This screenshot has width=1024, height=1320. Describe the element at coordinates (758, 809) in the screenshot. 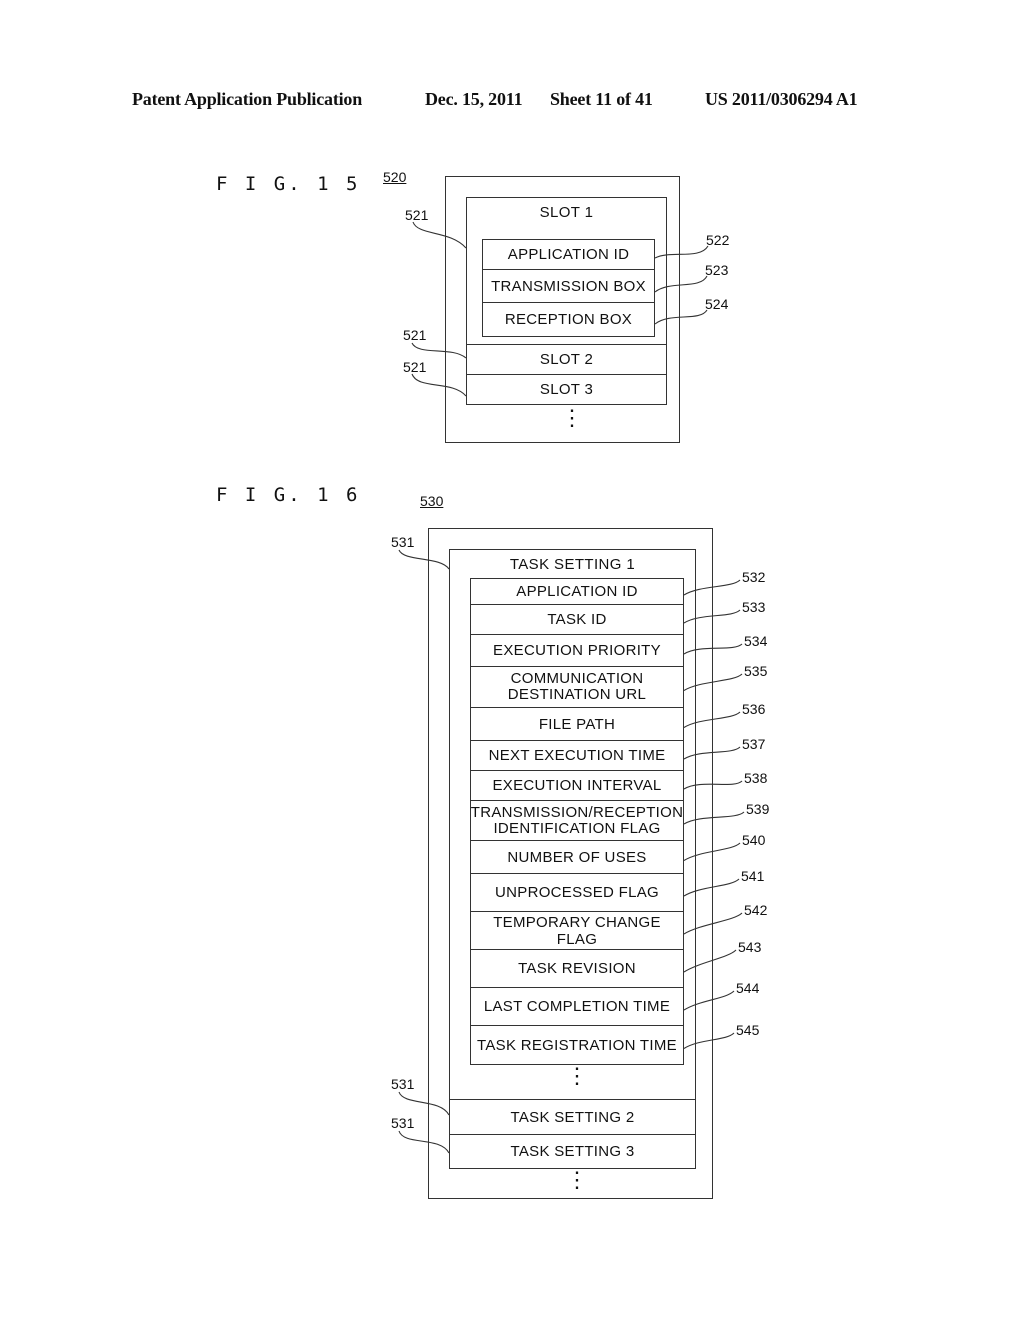

I see `fig16-ref-539: 539` at that location.